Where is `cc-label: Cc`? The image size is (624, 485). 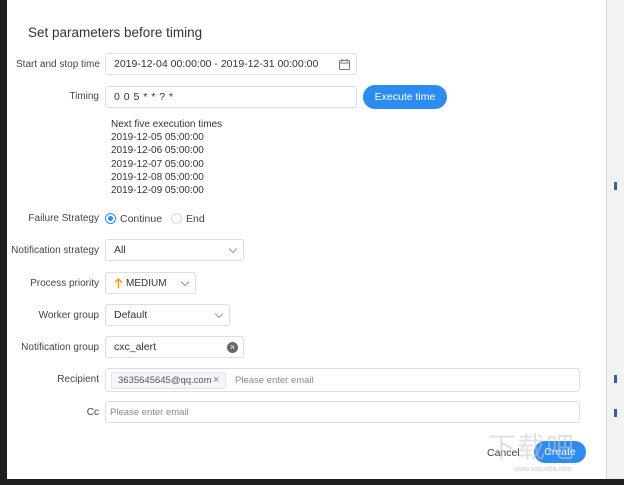
cc-label: Cc is located at coordinates (92, 412).